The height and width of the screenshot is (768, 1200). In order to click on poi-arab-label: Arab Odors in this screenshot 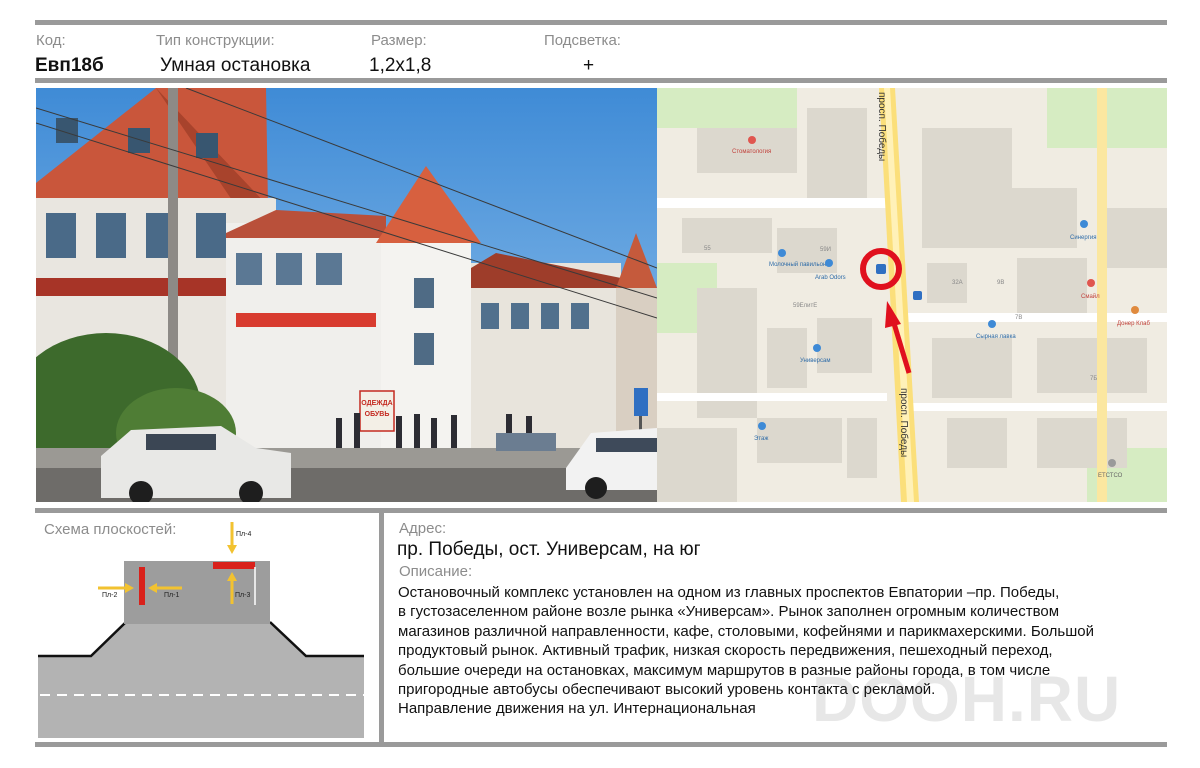, I will do `click(830, 278)`.